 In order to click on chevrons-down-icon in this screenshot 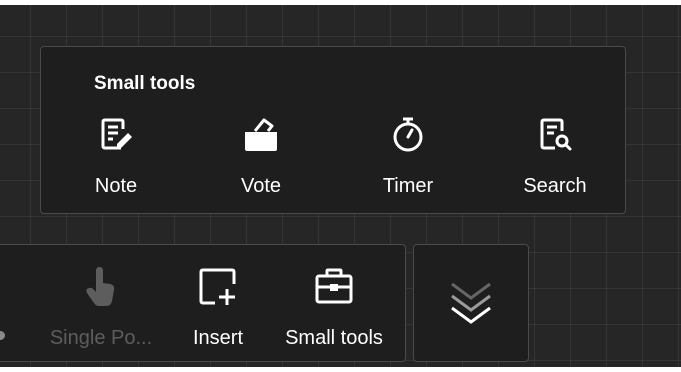, I will do `click(471, 303)`.